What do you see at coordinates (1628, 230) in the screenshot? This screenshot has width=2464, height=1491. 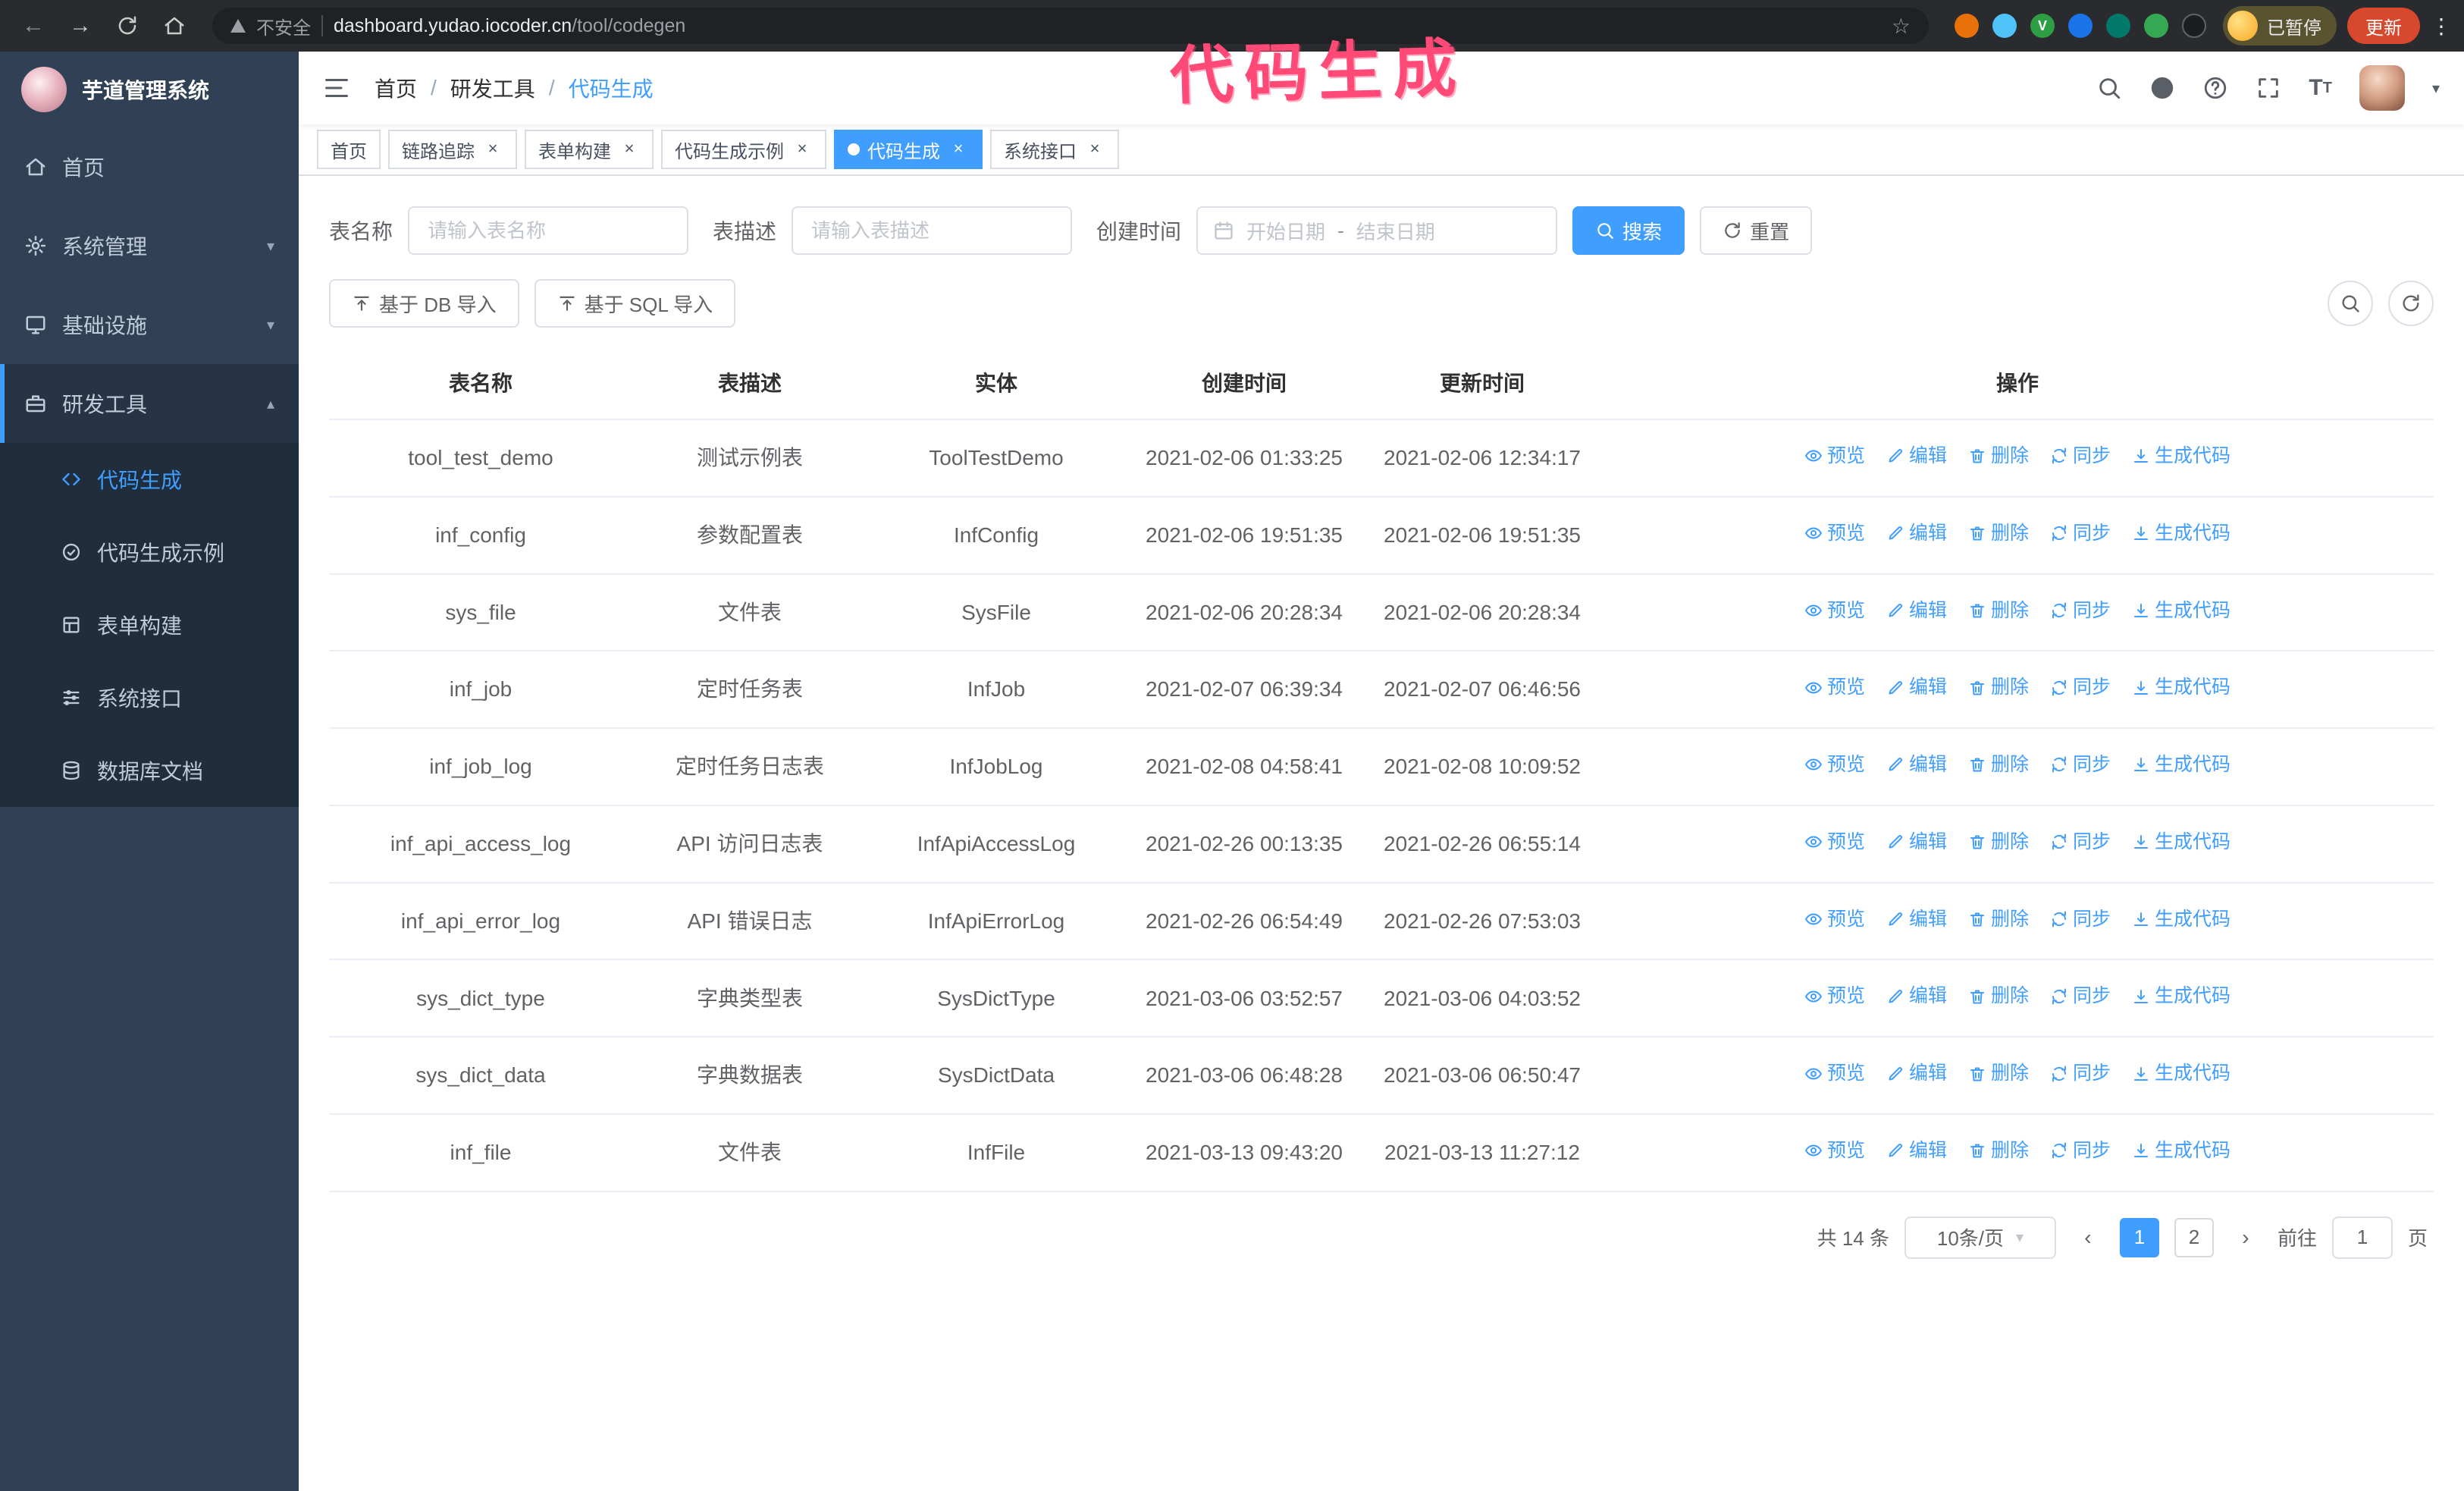 I see `search-button: 搜索` at bounding box center [1628, 230].